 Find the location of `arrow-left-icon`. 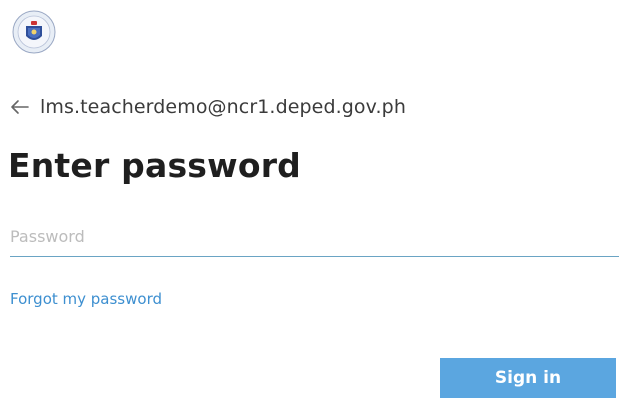

arrow-left-icon is located at coordinates (20, 107).